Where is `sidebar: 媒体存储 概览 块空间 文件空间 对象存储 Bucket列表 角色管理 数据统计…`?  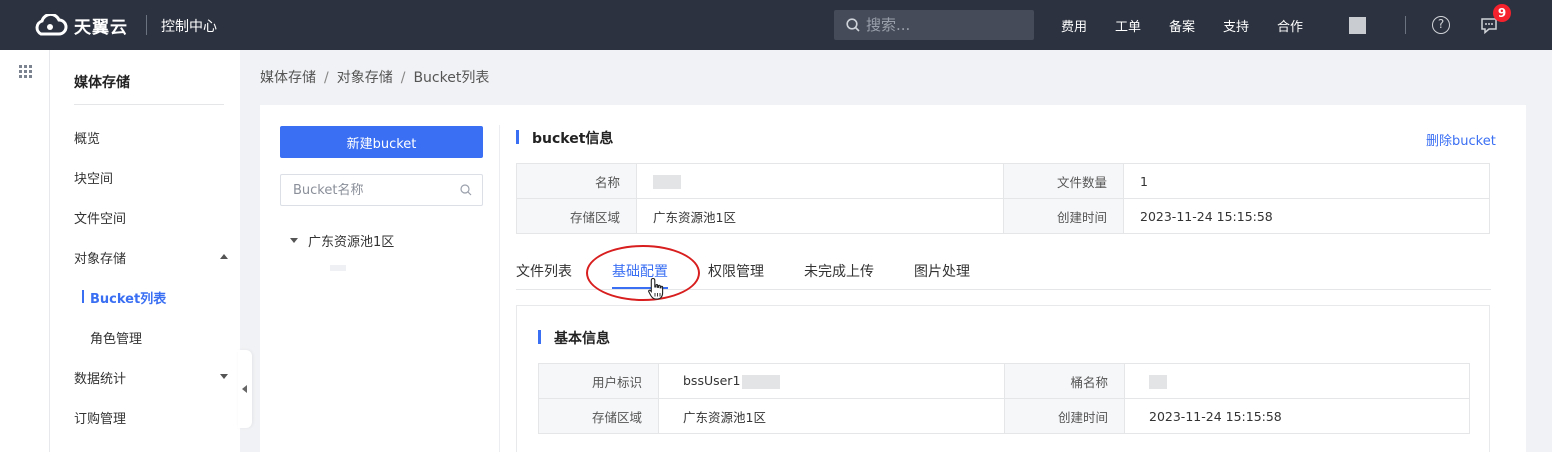
sidebar: 媒体存储 概览 块空间 文件空间 对象存储 Bucket列表 角色管理 数据统计… is located at coordinates (145, 251).